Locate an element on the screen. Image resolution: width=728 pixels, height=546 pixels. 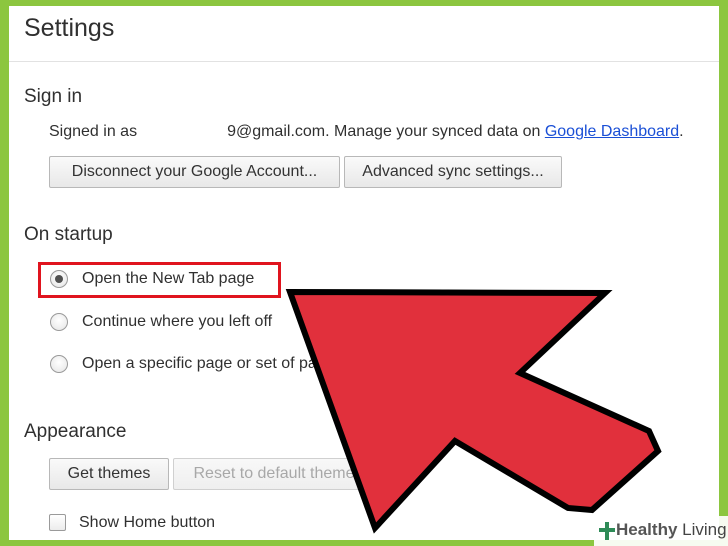
cross-logo-icon is located at coordinates (607, 531).